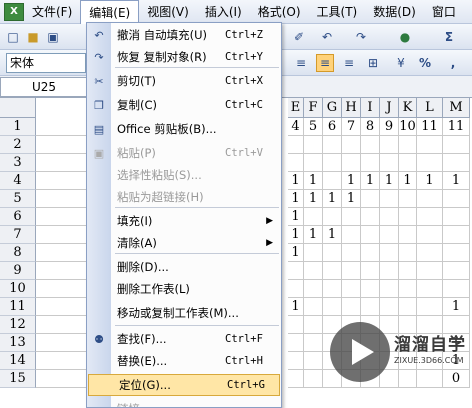 The image size is (472, 408). I want to click on menu-item: 替换(E)... Ctrl+H, so click(184, 361).